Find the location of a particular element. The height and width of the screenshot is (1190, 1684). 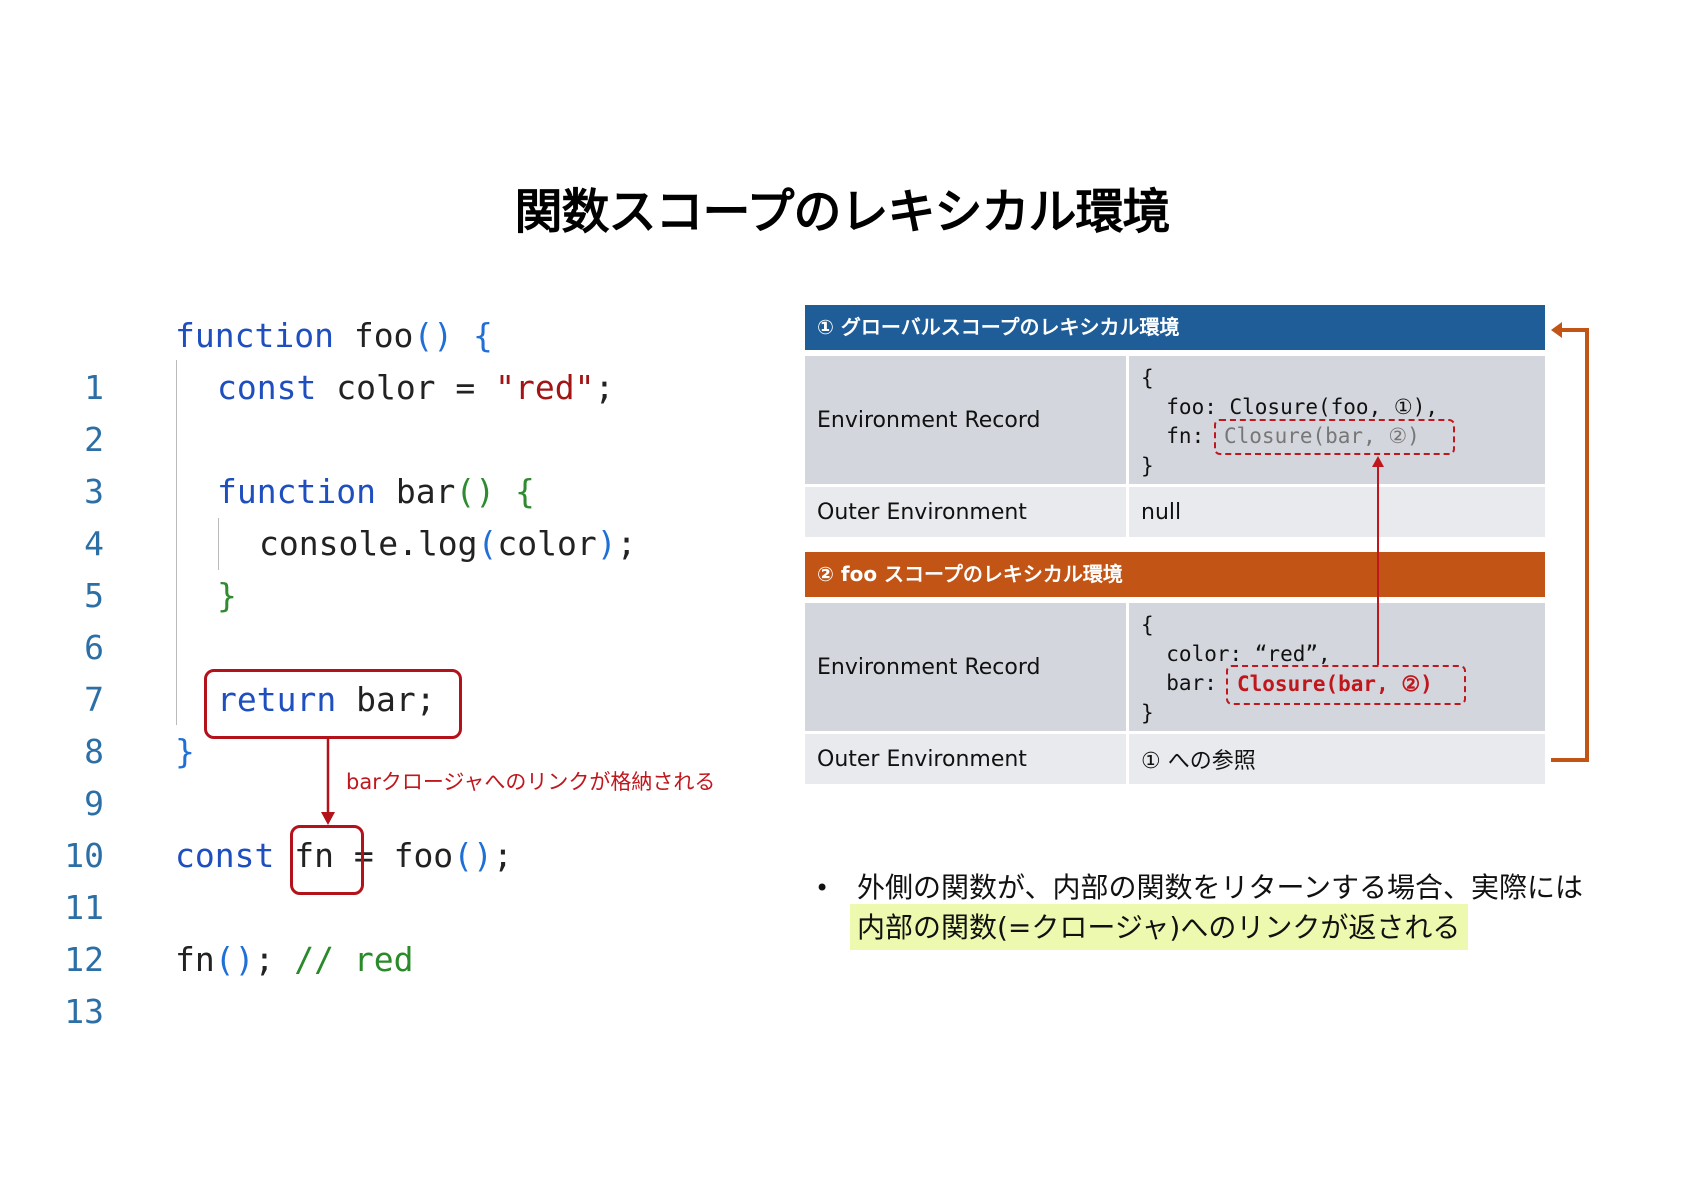

outer-env-link-arrow is located at coordinates (1570, 545).